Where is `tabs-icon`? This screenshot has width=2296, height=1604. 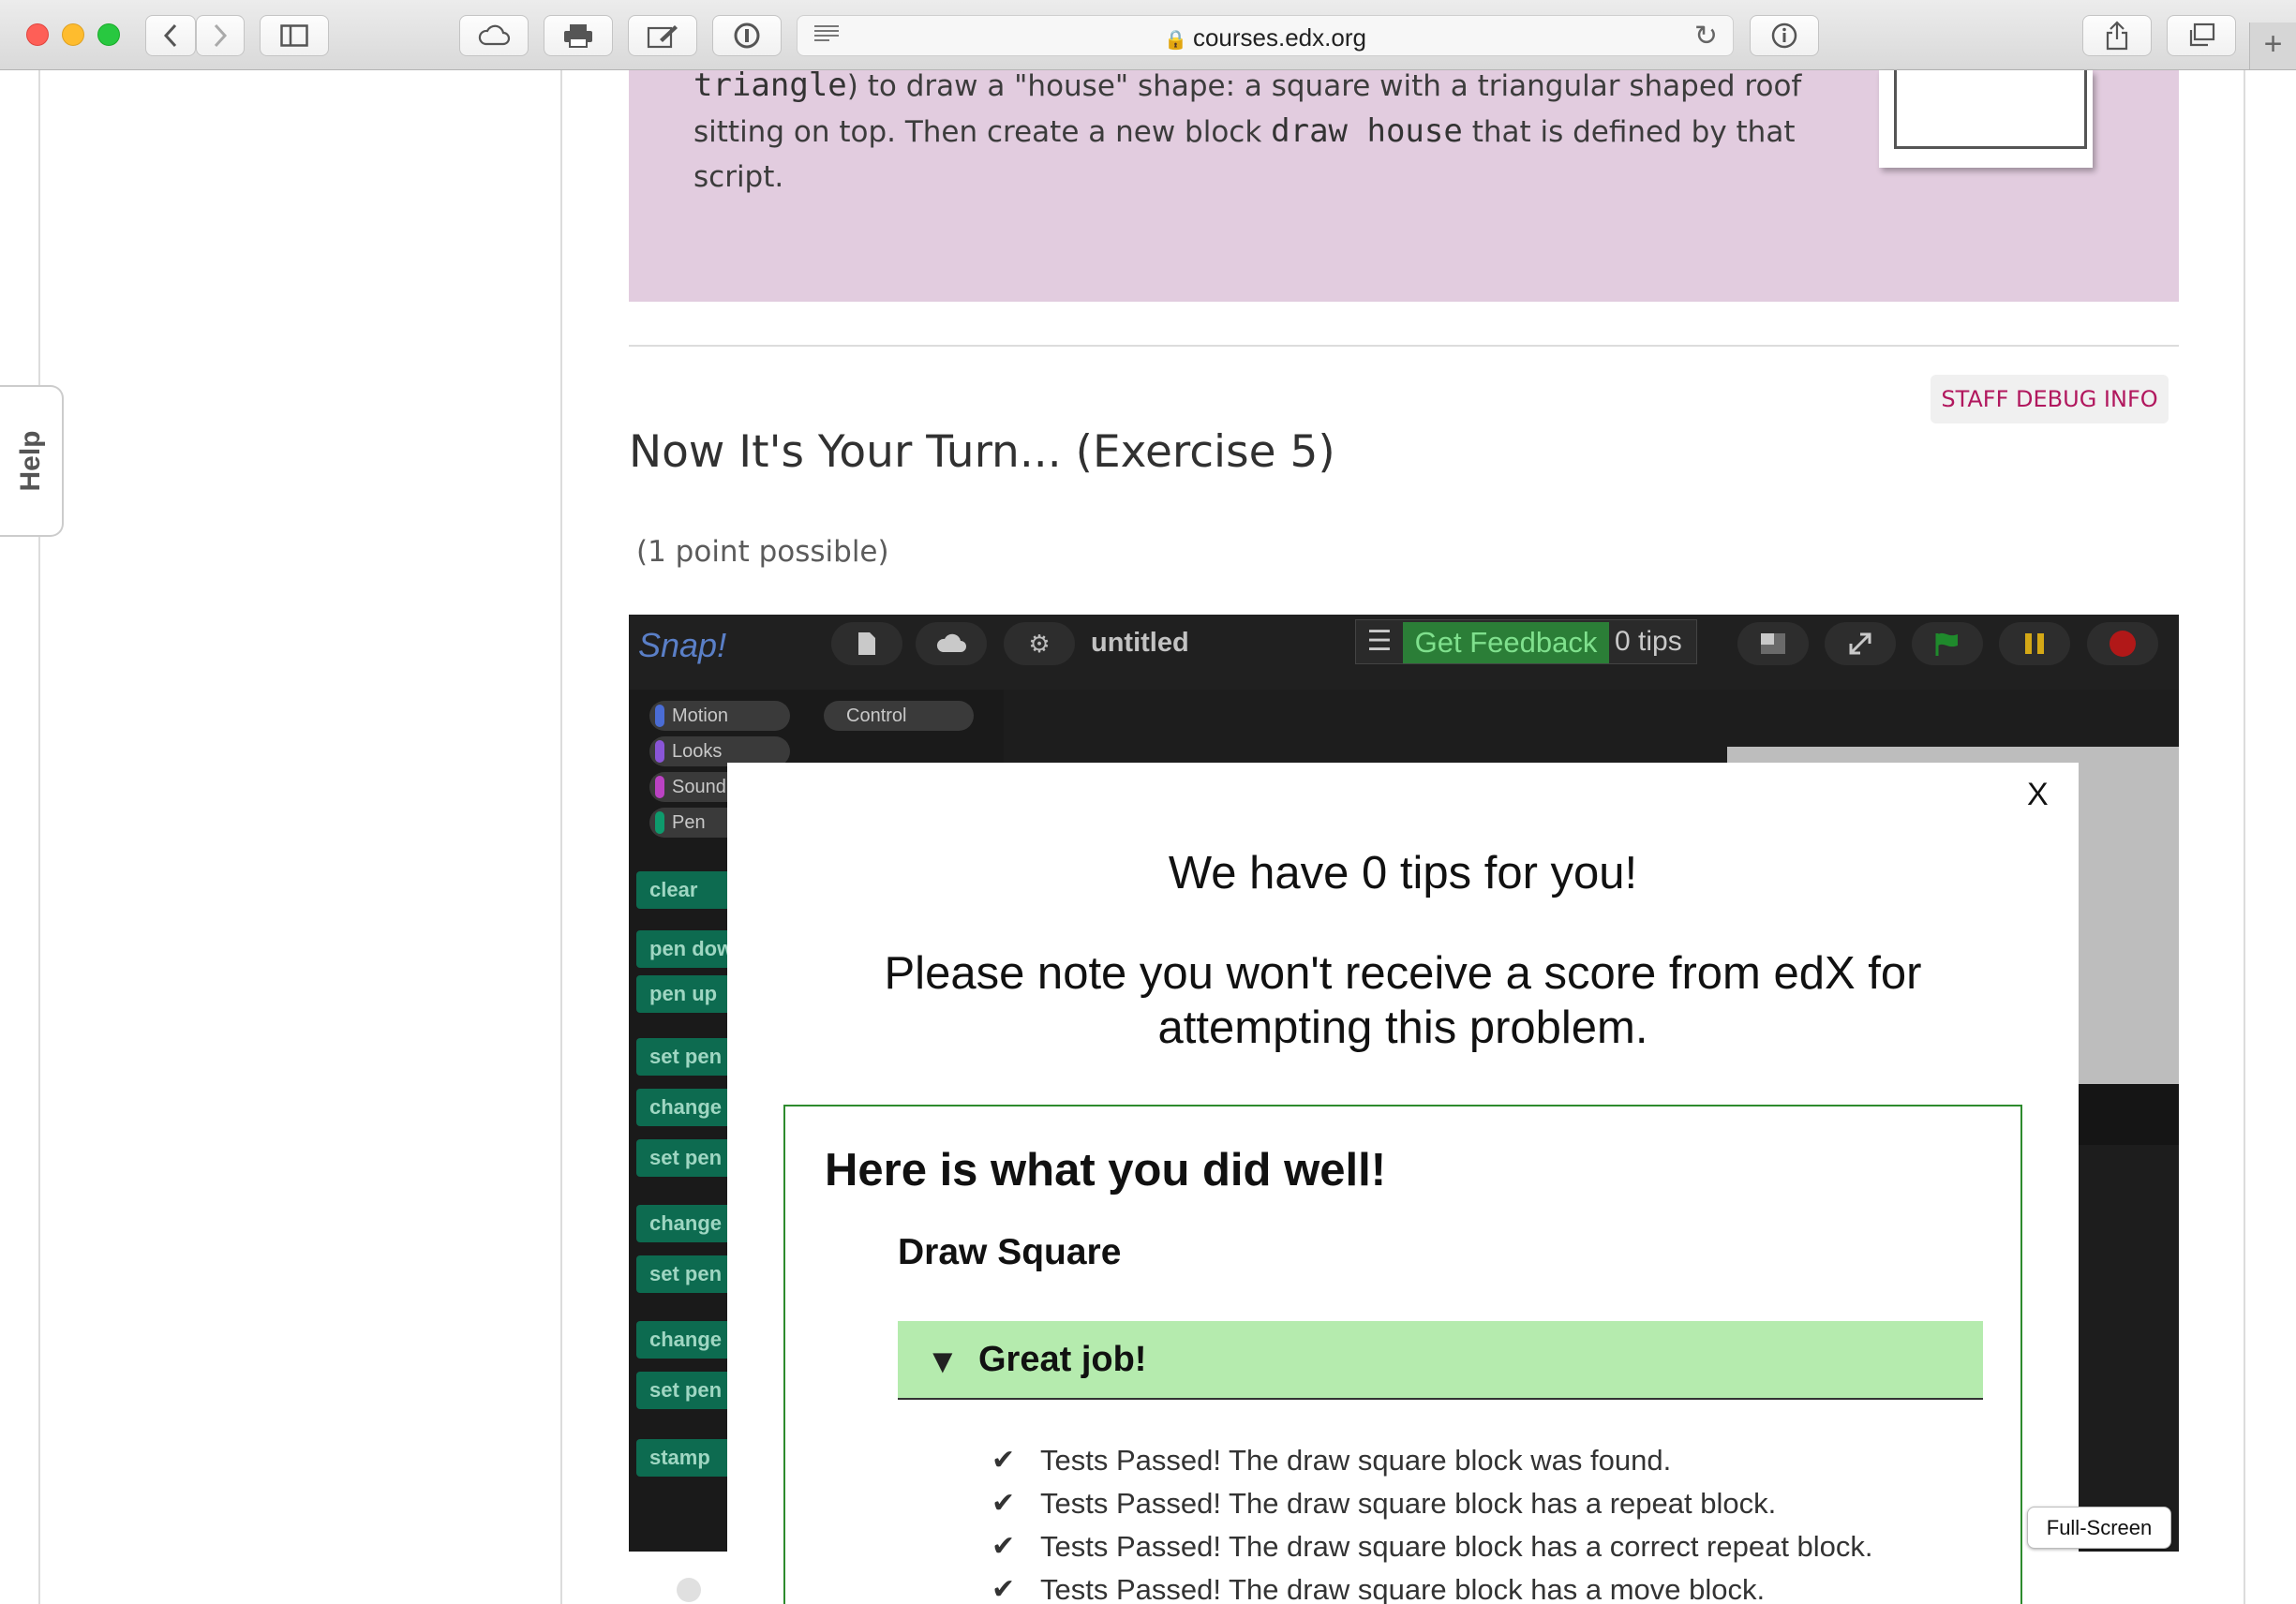
tabs-icon is located at coordinates (2202, 34).